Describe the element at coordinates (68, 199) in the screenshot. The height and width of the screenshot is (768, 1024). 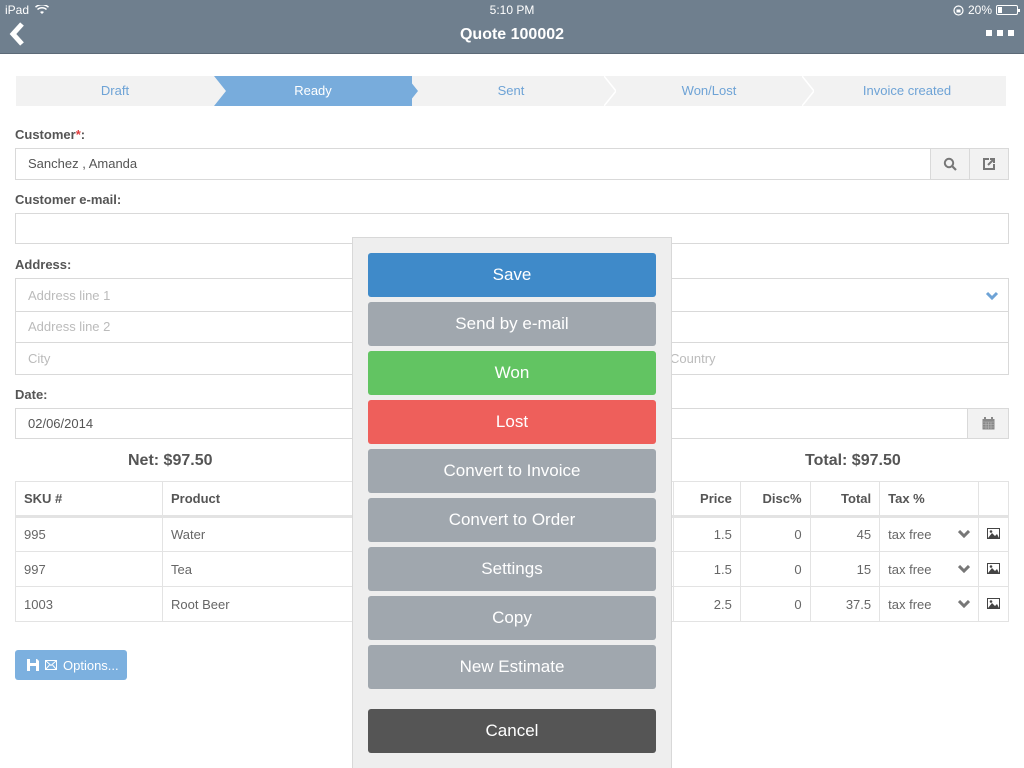
I see `email-label: Customer e-mail:` at that location.